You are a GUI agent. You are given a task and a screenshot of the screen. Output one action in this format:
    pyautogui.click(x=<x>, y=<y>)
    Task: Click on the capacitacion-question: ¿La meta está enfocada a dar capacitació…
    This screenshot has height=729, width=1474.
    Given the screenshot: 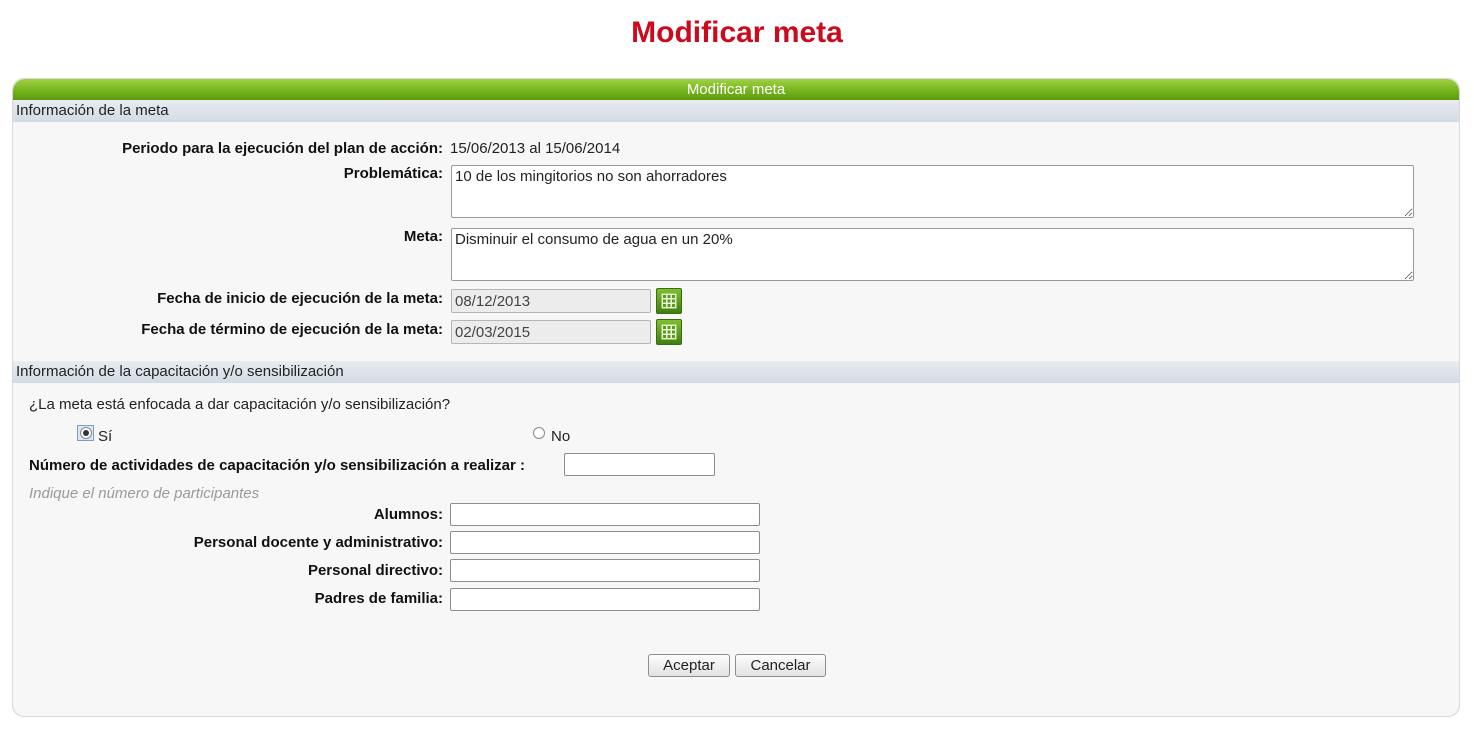 What is the action you would take?
    pyautogui.click(x=240, y=404)
    